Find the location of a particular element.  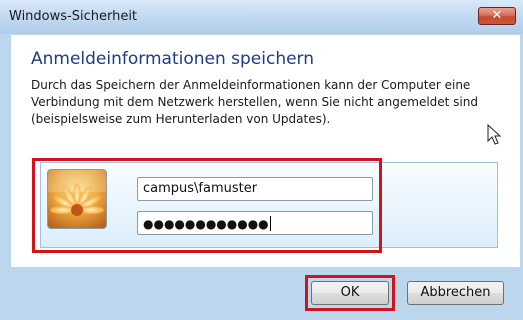

close-button: ✕ is located at coordinates (497, 16).